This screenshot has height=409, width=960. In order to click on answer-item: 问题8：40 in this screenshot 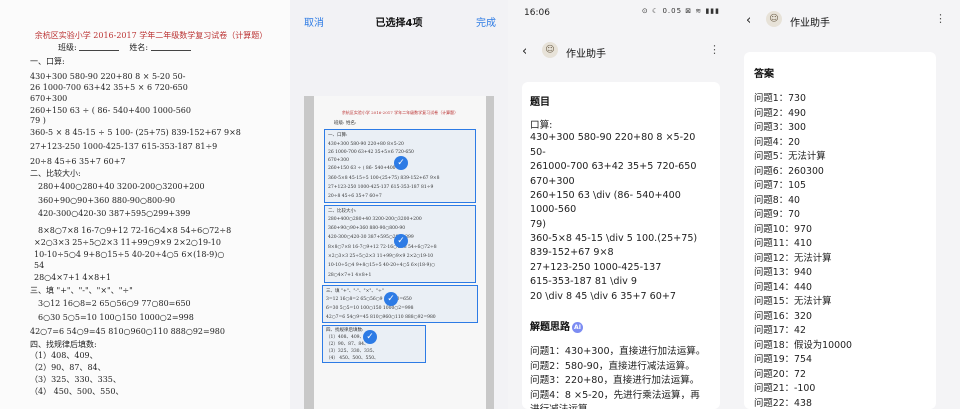, I will do `click(777, 200)`.